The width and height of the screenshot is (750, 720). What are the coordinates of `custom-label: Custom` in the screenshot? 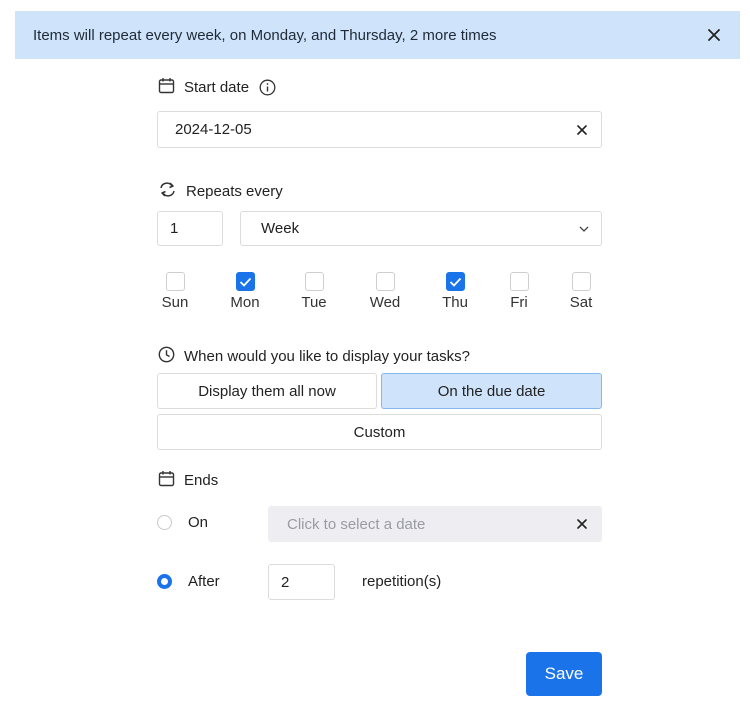 It's located at (379, 432).